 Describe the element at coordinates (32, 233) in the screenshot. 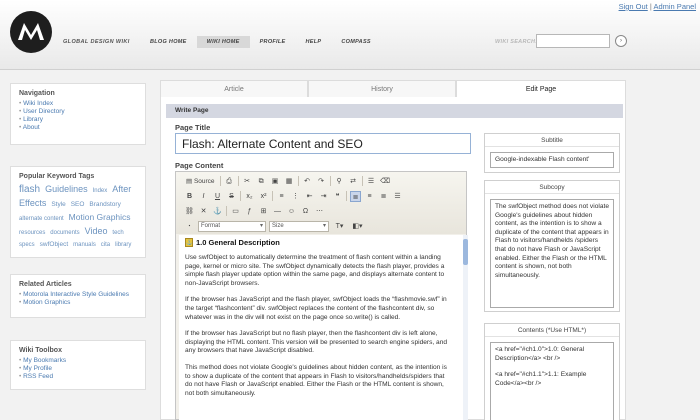

I see `tag-link: resources` at that location.